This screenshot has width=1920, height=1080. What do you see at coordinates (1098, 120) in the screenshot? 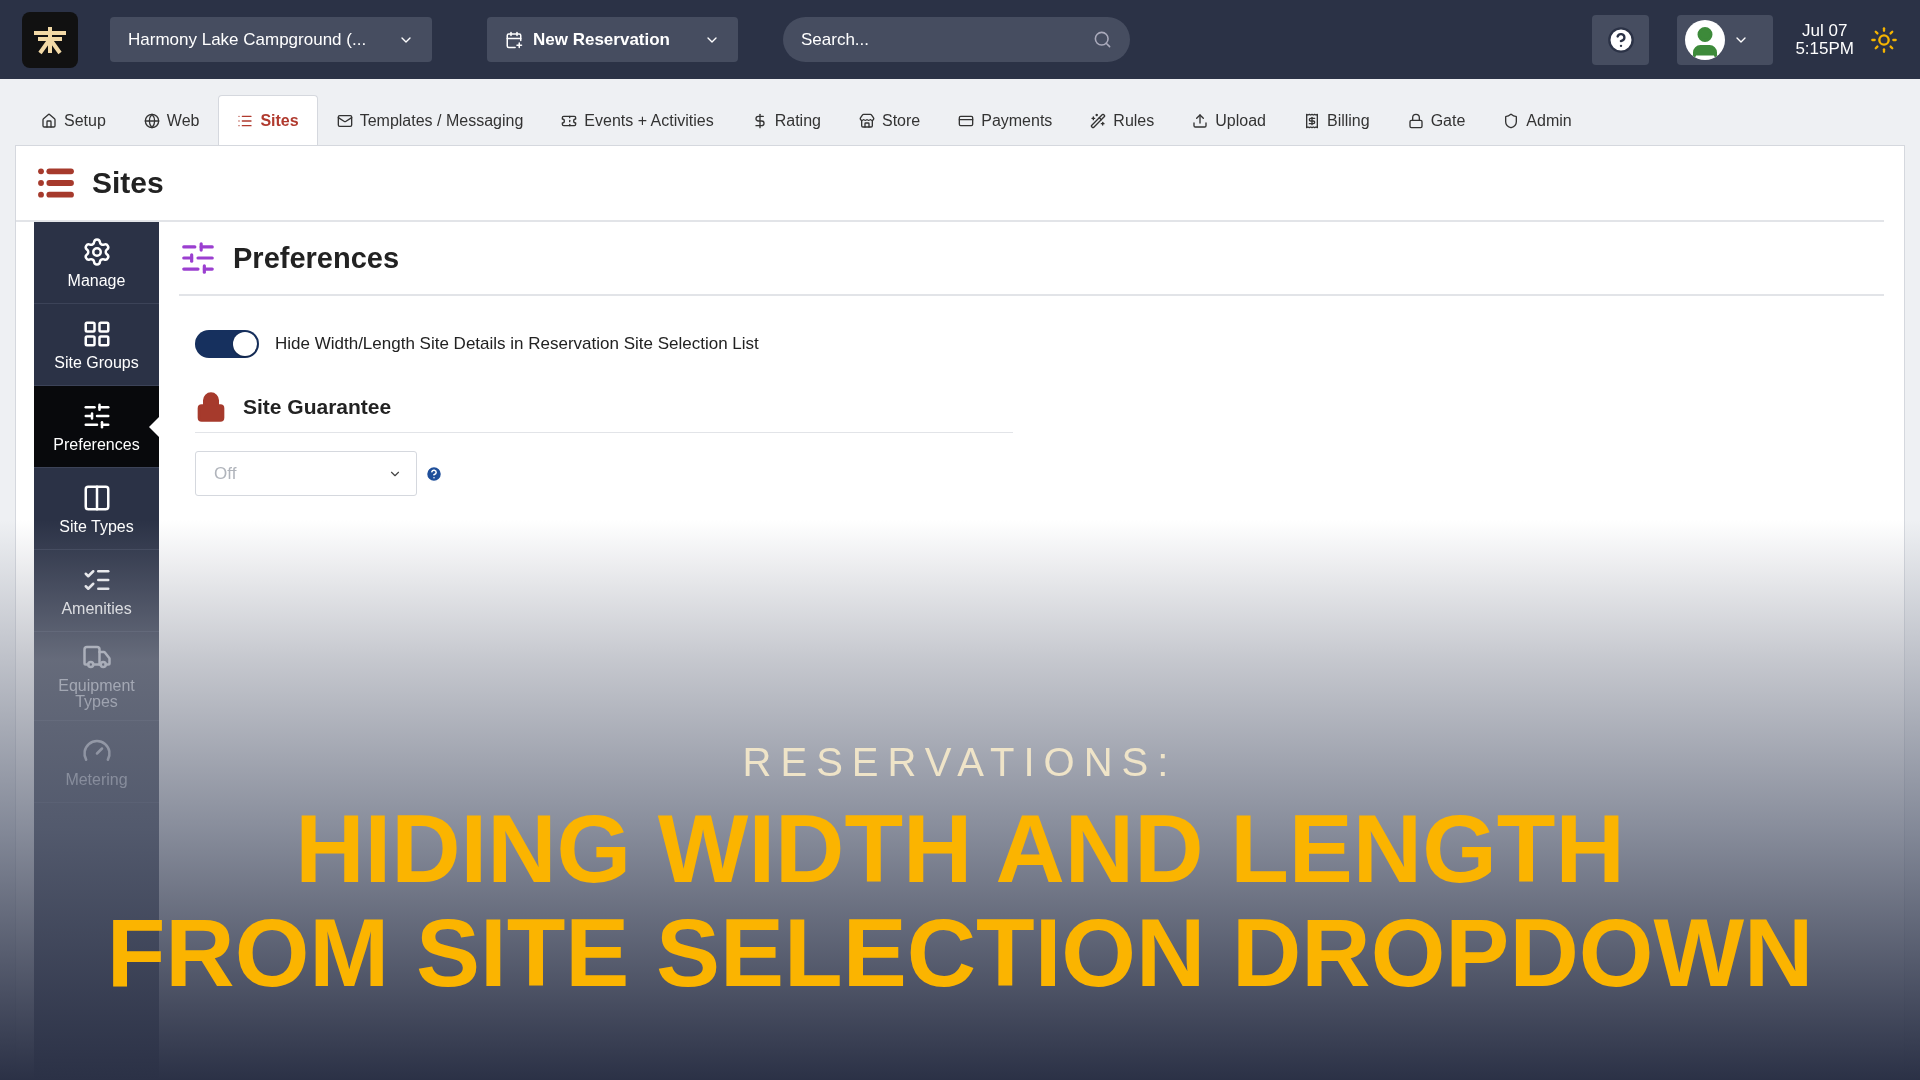
I see `wand-icon` at bounding box center [1098, 120].